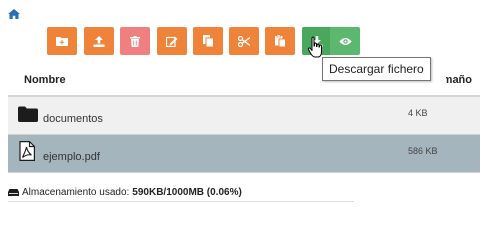 The height and width of the screenshot is (240, 481). I want to click on row-size: 586 KB, so click(423, 151).